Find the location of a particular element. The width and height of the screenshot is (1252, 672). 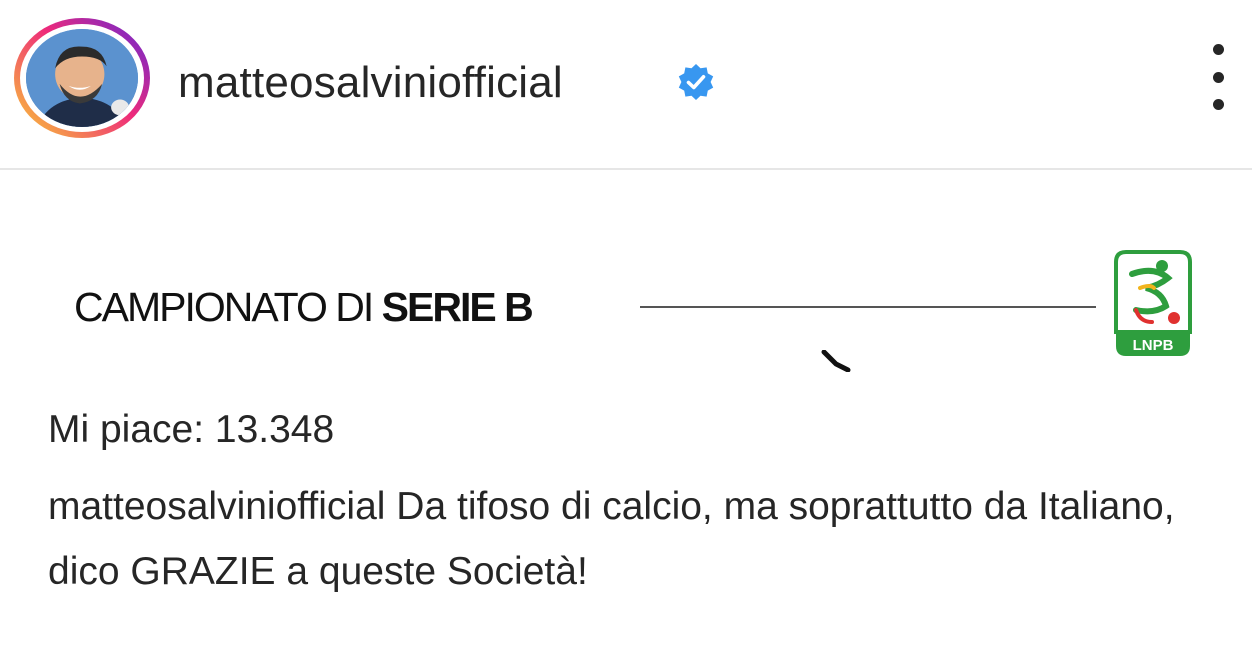

avatar is located at coordinates (82, 78).